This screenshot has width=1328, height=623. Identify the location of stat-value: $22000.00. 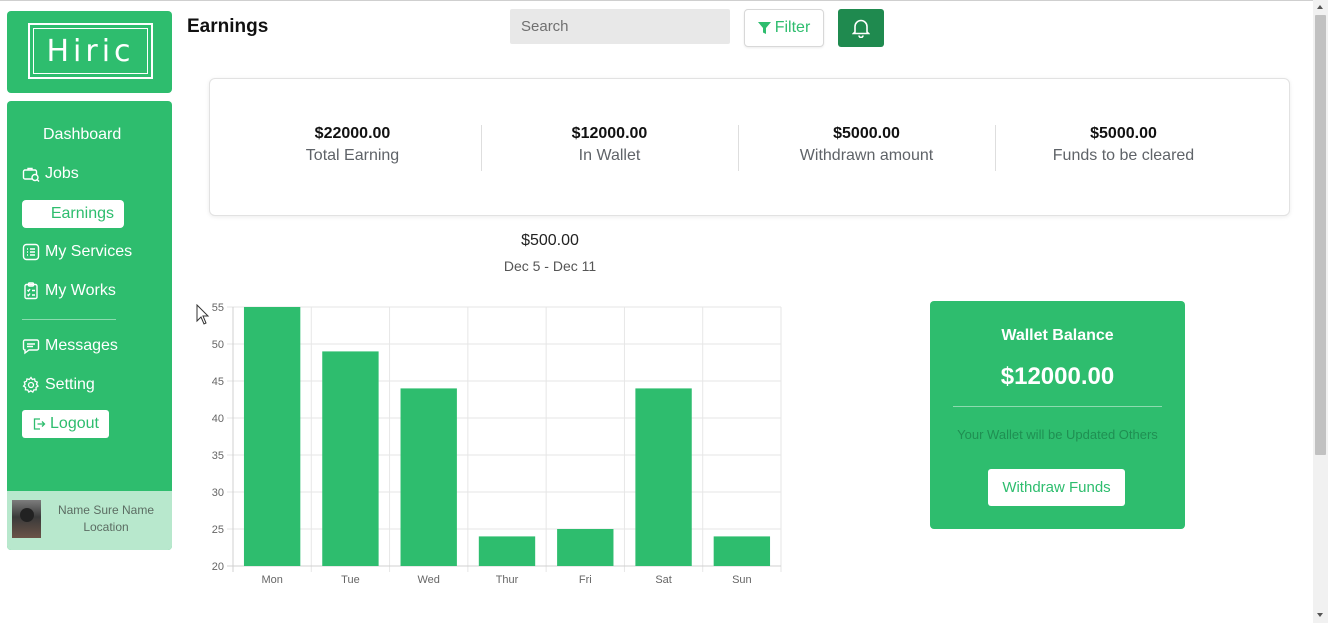
(352, 133).